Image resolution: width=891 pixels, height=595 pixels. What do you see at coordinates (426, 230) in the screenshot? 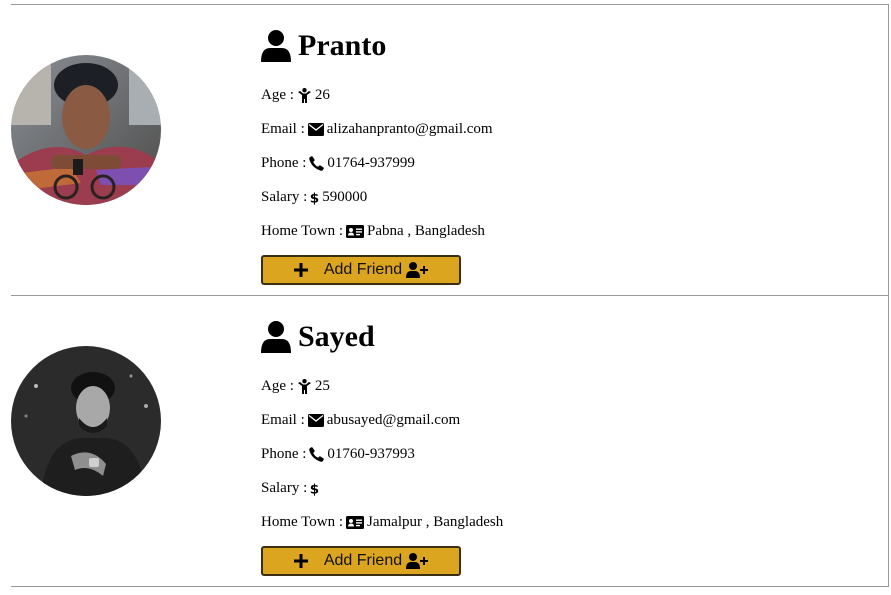
I see `hometown-value: Pabna , Bangladesh` at bounding box center [426, 230].